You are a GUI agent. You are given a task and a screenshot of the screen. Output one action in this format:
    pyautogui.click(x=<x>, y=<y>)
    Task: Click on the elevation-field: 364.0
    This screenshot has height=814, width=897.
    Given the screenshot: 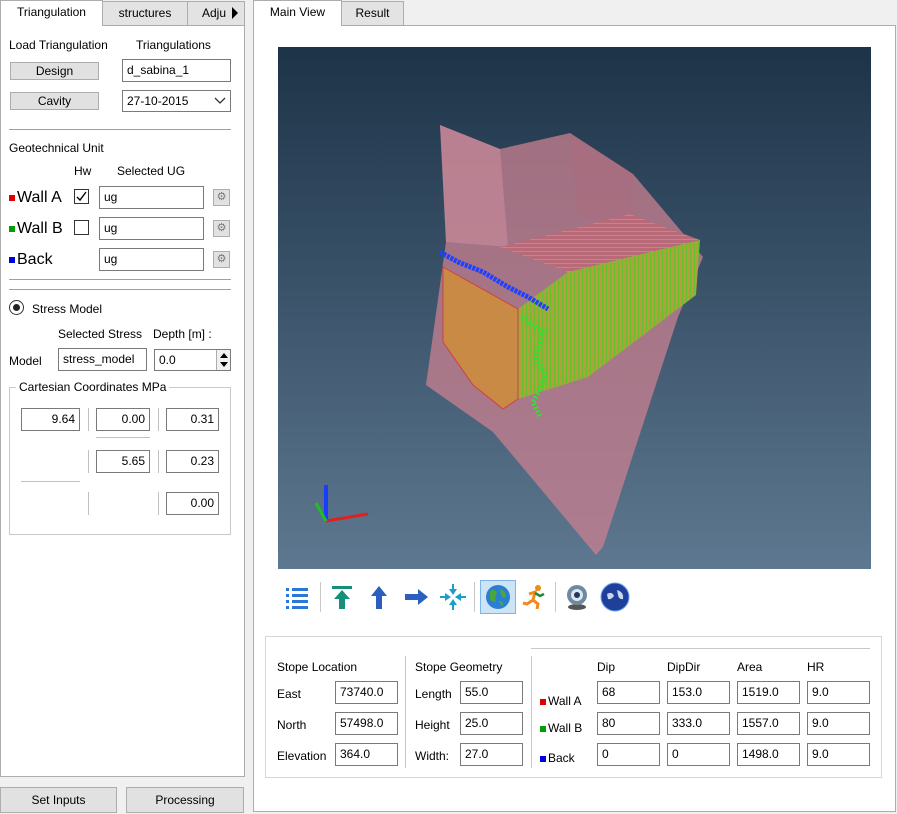 What is the action you would take?
    pyautogui.click(x=366, y=754)
    